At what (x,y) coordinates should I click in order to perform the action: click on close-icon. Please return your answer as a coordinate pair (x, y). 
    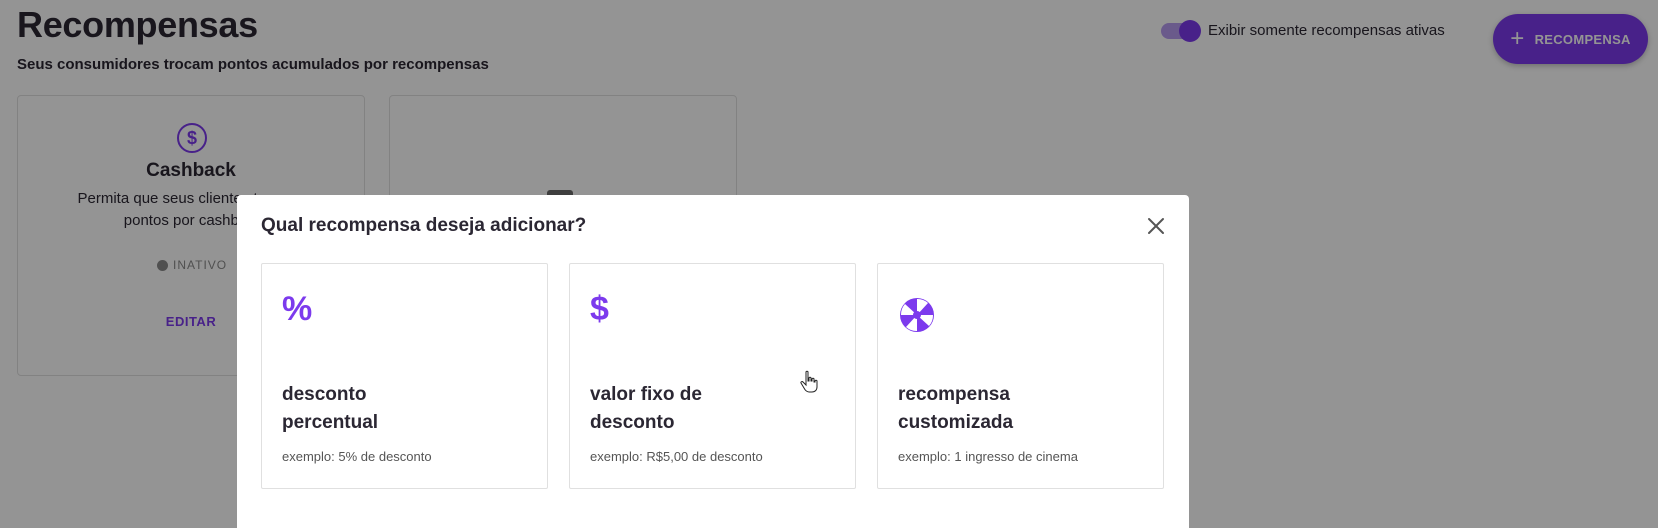
    Looking at the image, I should click on (1156, 226).